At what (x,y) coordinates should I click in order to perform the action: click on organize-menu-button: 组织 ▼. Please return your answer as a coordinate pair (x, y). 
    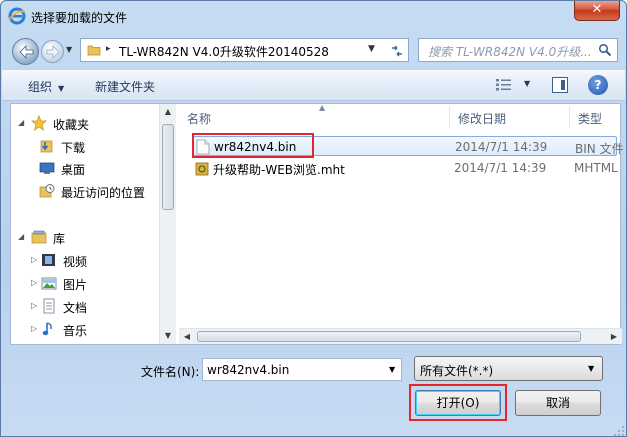
    Looking at the image, I should click on (46, 86).